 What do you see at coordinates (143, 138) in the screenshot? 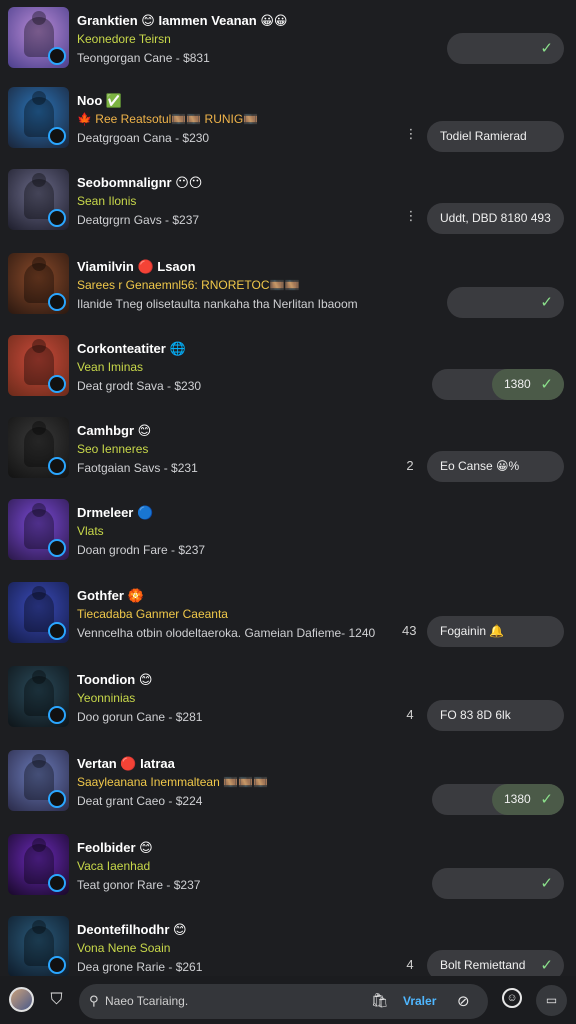
I see `item-meta: Deatgrgoan Cana - $230` at bounding box center [143, 138].